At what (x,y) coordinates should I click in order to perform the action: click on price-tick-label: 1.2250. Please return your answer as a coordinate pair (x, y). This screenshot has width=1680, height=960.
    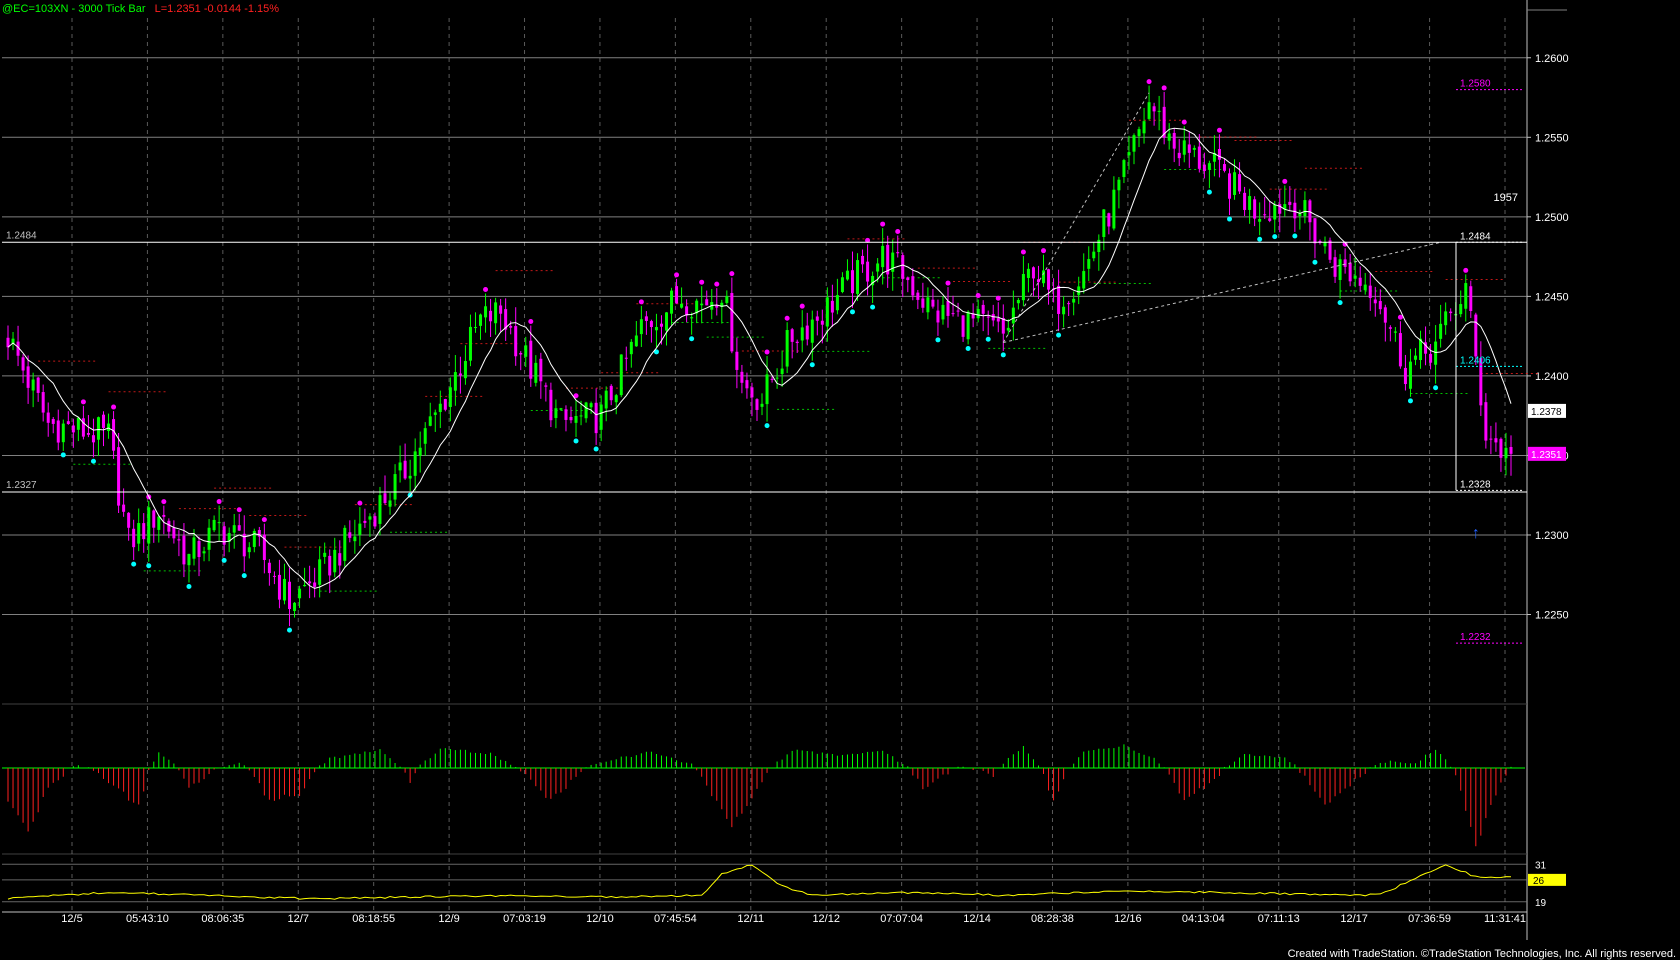
    Looking at the image, I should click on (1552, 616).